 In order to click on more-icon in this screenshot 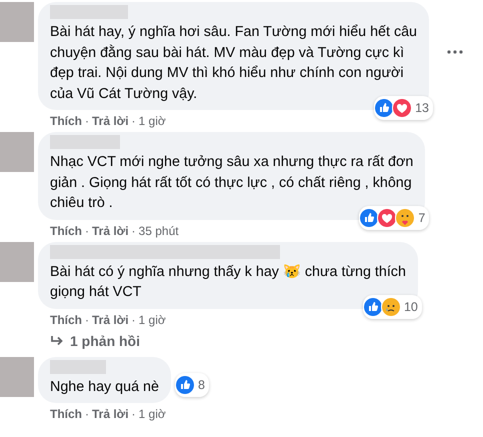, I will do `click(455, 52)`.